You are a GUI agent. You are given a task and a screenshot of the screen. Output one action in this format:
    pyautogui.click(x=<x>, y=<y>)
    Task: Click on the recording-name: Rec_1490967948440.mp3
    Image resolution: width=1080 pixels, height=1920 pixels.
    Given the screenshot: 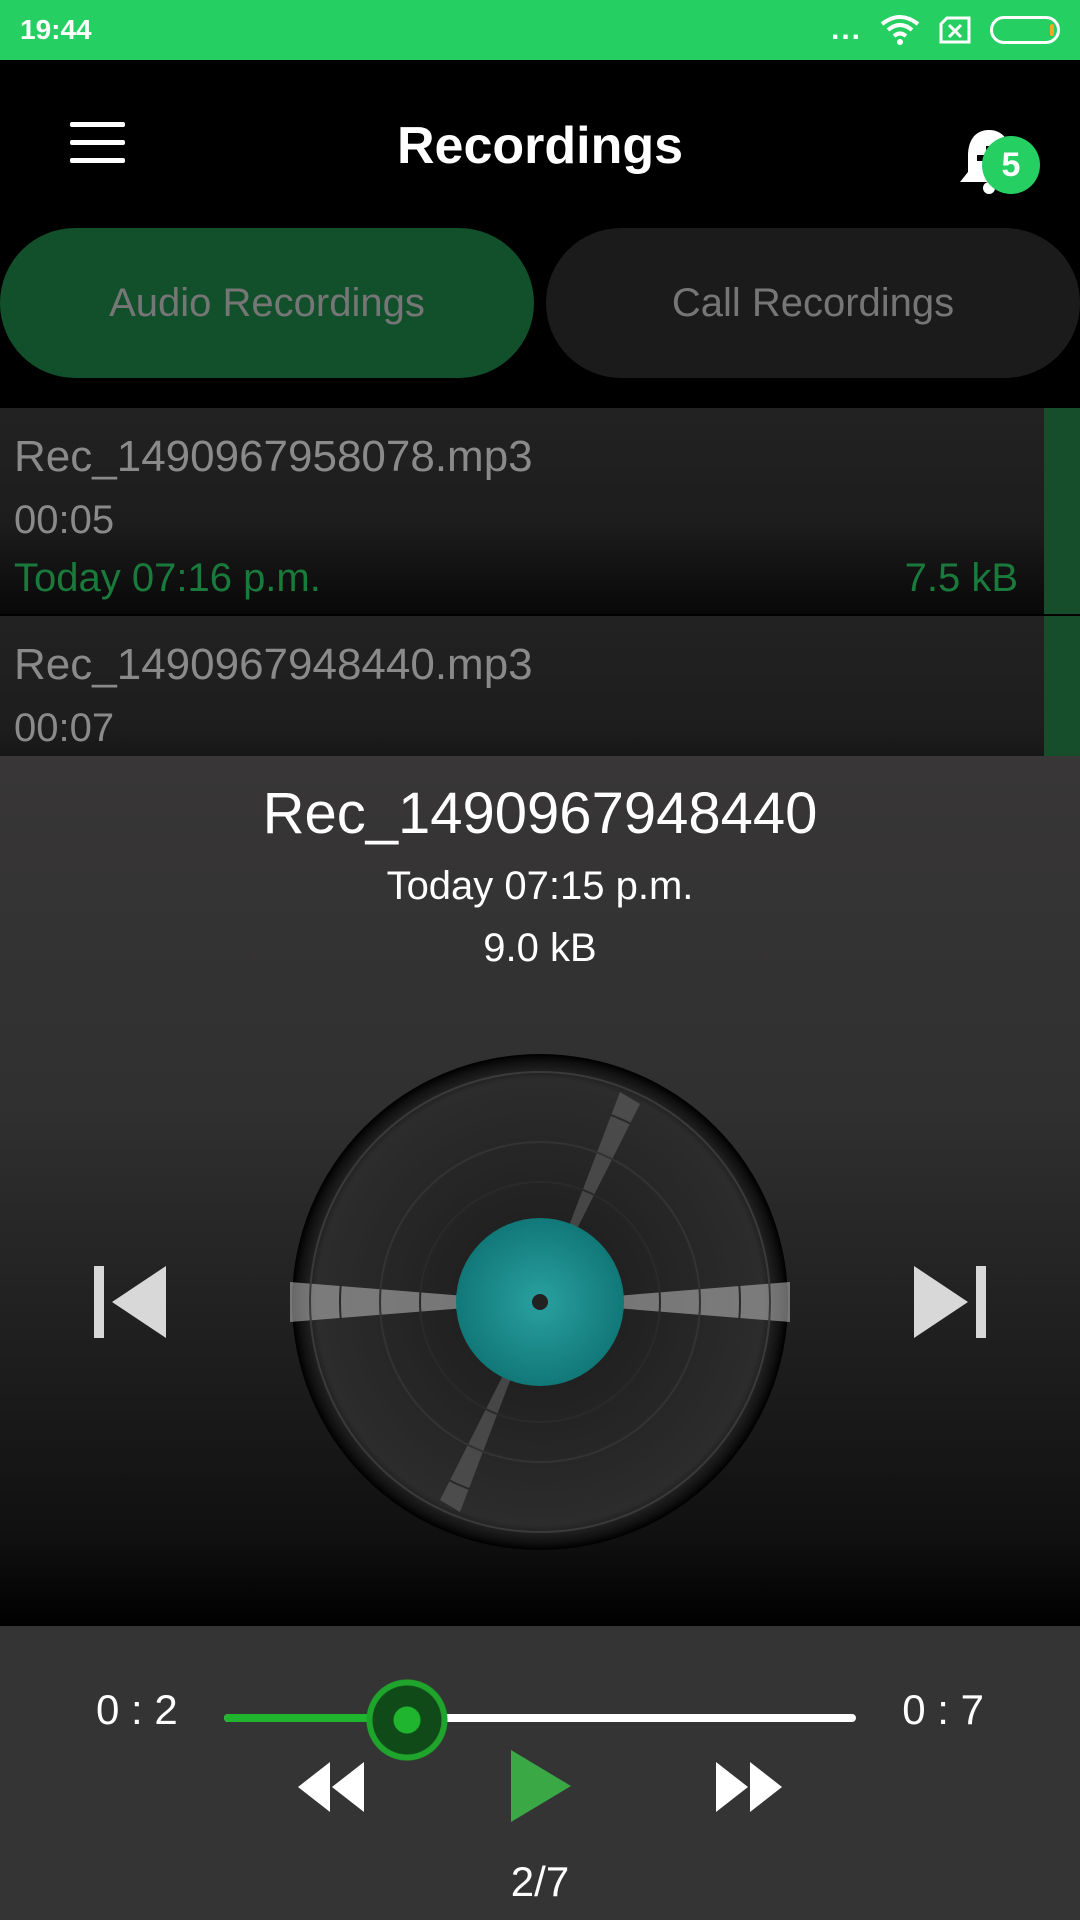 What is the action you would take?
    pyautogui.click(x=273, y=664)
    